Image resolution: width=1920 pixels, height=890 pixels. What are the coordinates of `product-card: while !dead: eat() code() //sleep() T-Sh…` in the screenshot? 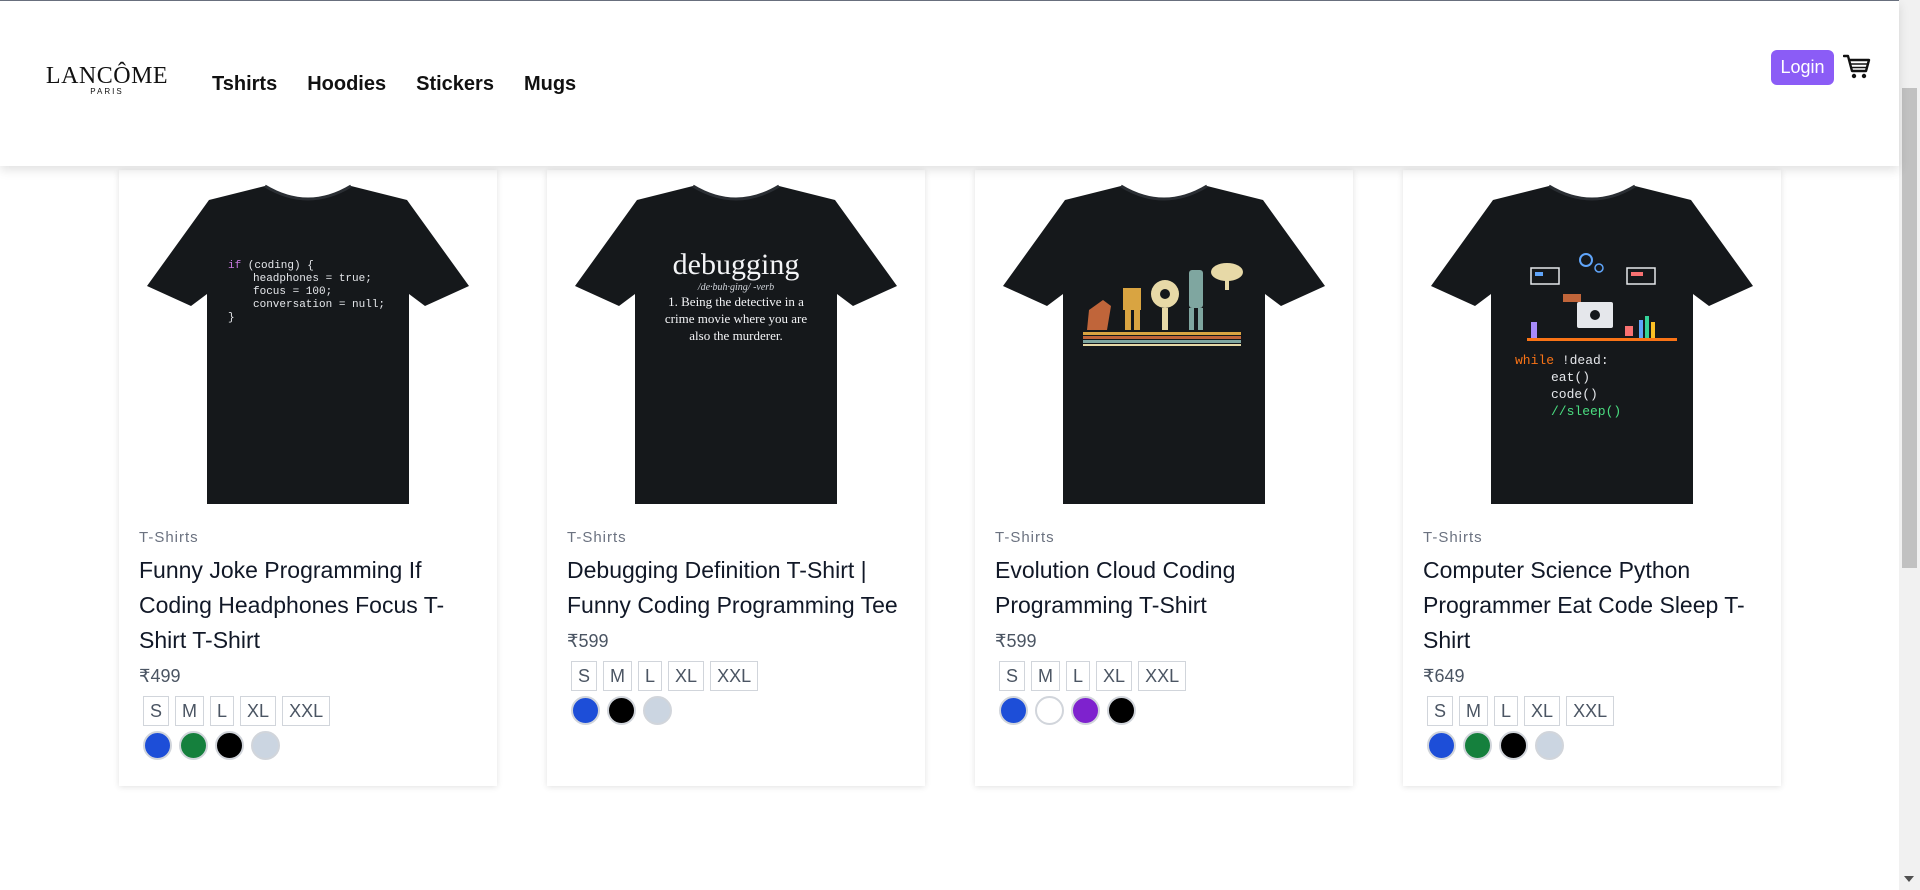 It's located at (1592, 478).